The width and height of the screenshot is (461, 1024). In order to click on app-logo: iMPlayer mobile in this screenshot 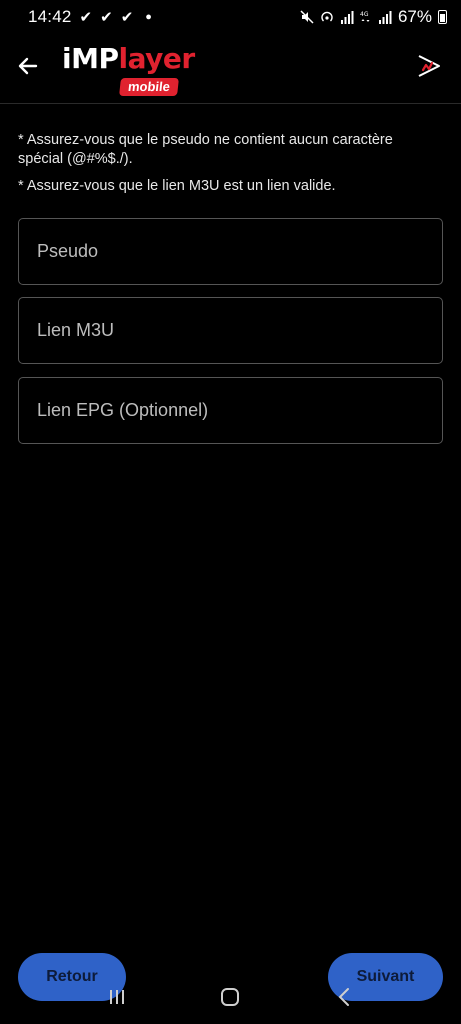, I will do `click(128, 69)`.